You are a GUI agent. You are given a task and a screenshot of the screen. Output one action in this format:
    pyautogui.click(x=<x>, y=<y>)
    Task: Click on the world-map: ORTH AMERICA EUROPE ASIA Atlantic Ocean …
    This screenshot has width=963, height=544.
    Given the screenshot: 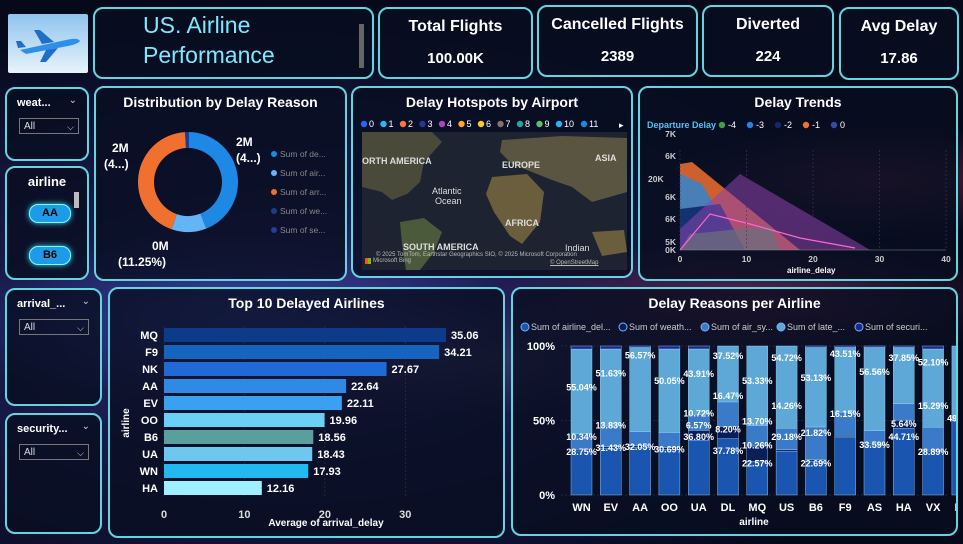 What is the action you would take?
    pyautogui.click(x=494, y=201)
    